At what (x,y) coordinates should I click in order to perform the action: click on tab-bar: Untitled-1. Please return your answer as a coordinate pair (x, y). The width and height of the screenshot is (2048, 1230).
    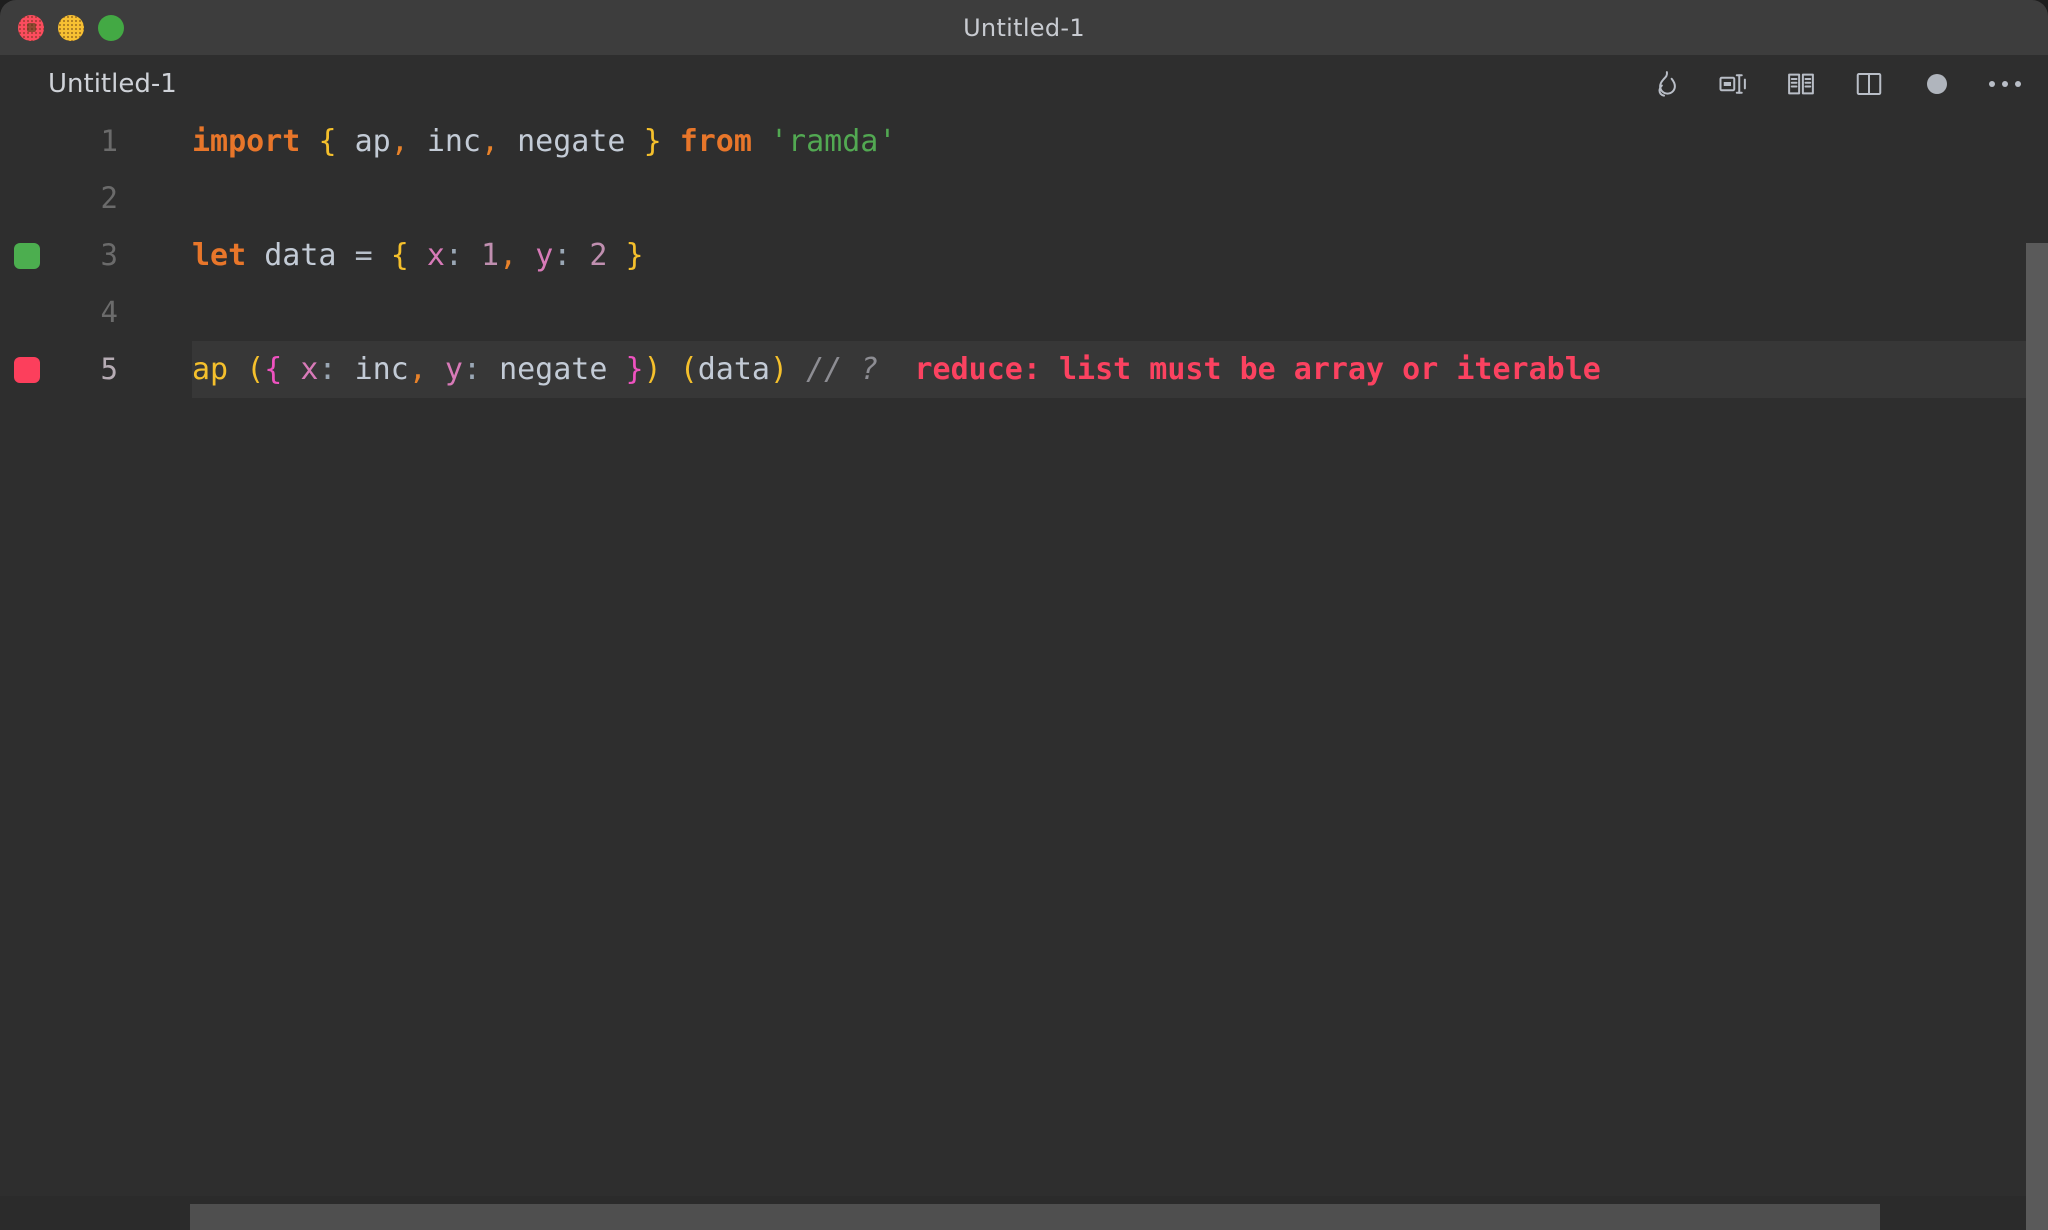
    Looking at the image, I should click on (1024, 84).